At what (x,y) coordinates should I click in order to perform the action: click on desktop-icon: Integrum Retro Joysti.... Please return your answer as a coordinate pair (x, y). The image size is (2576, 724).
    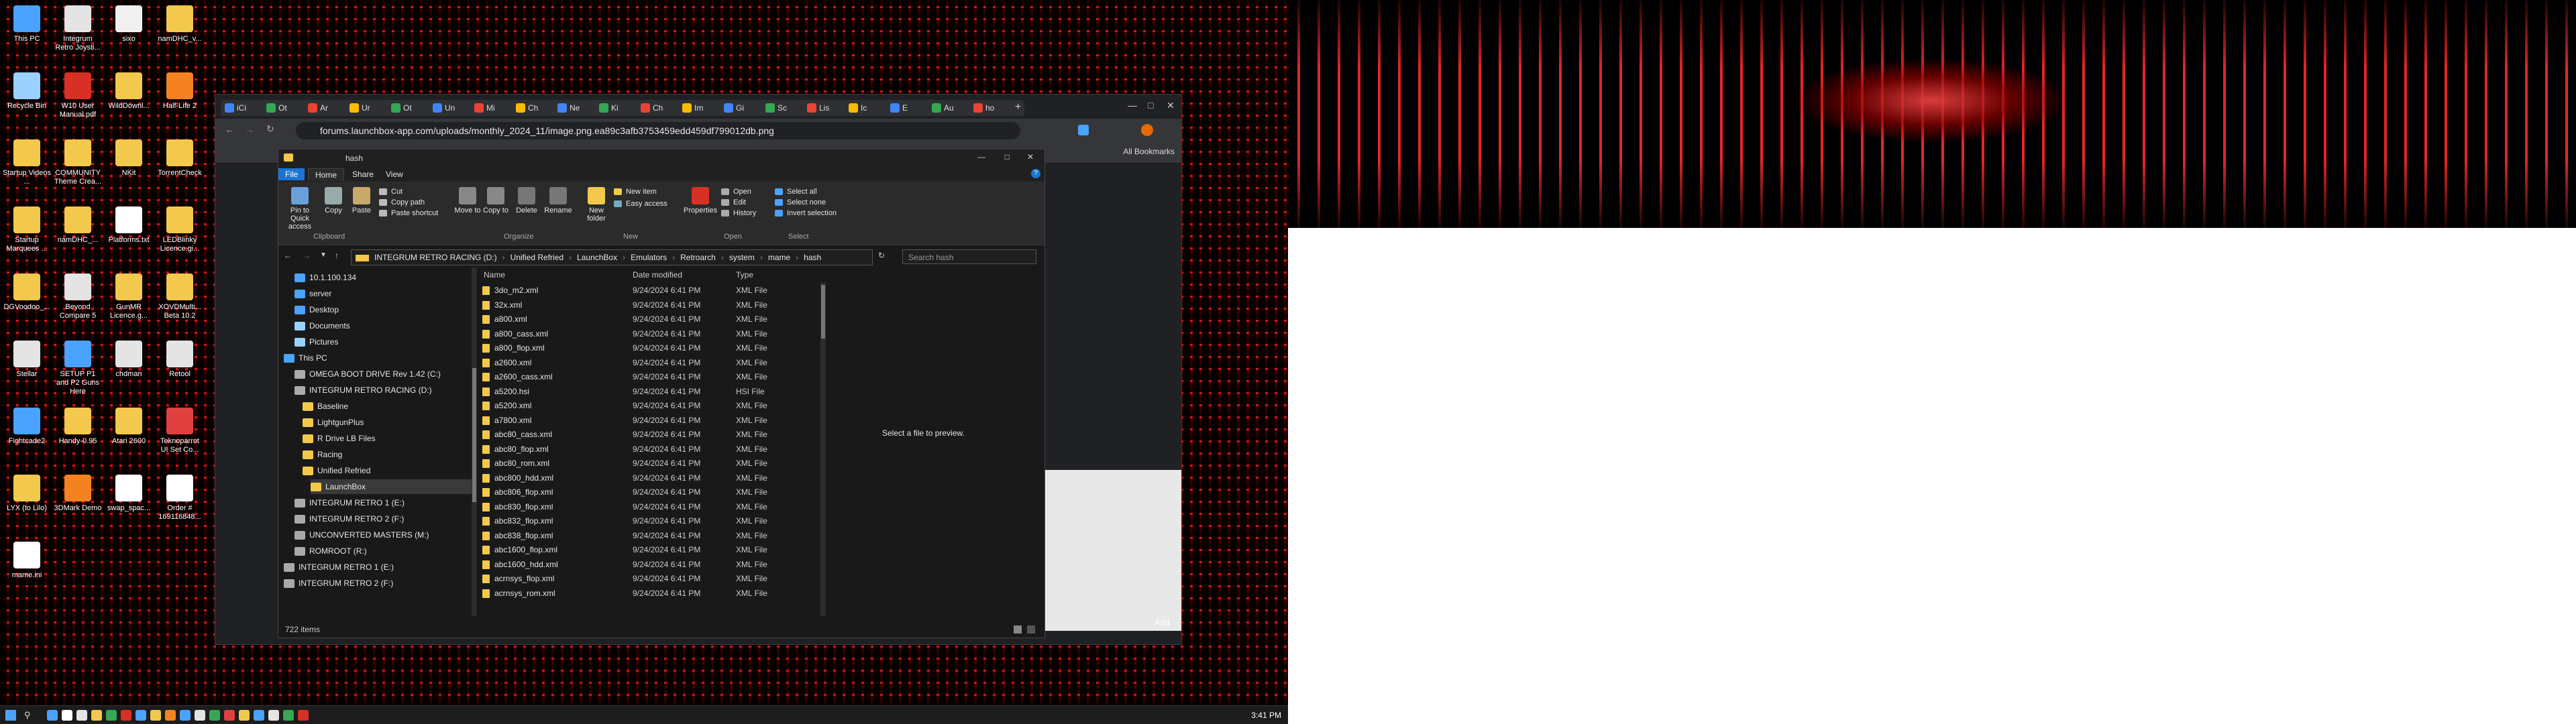
    Looking at the image, I should click on (78, 33).